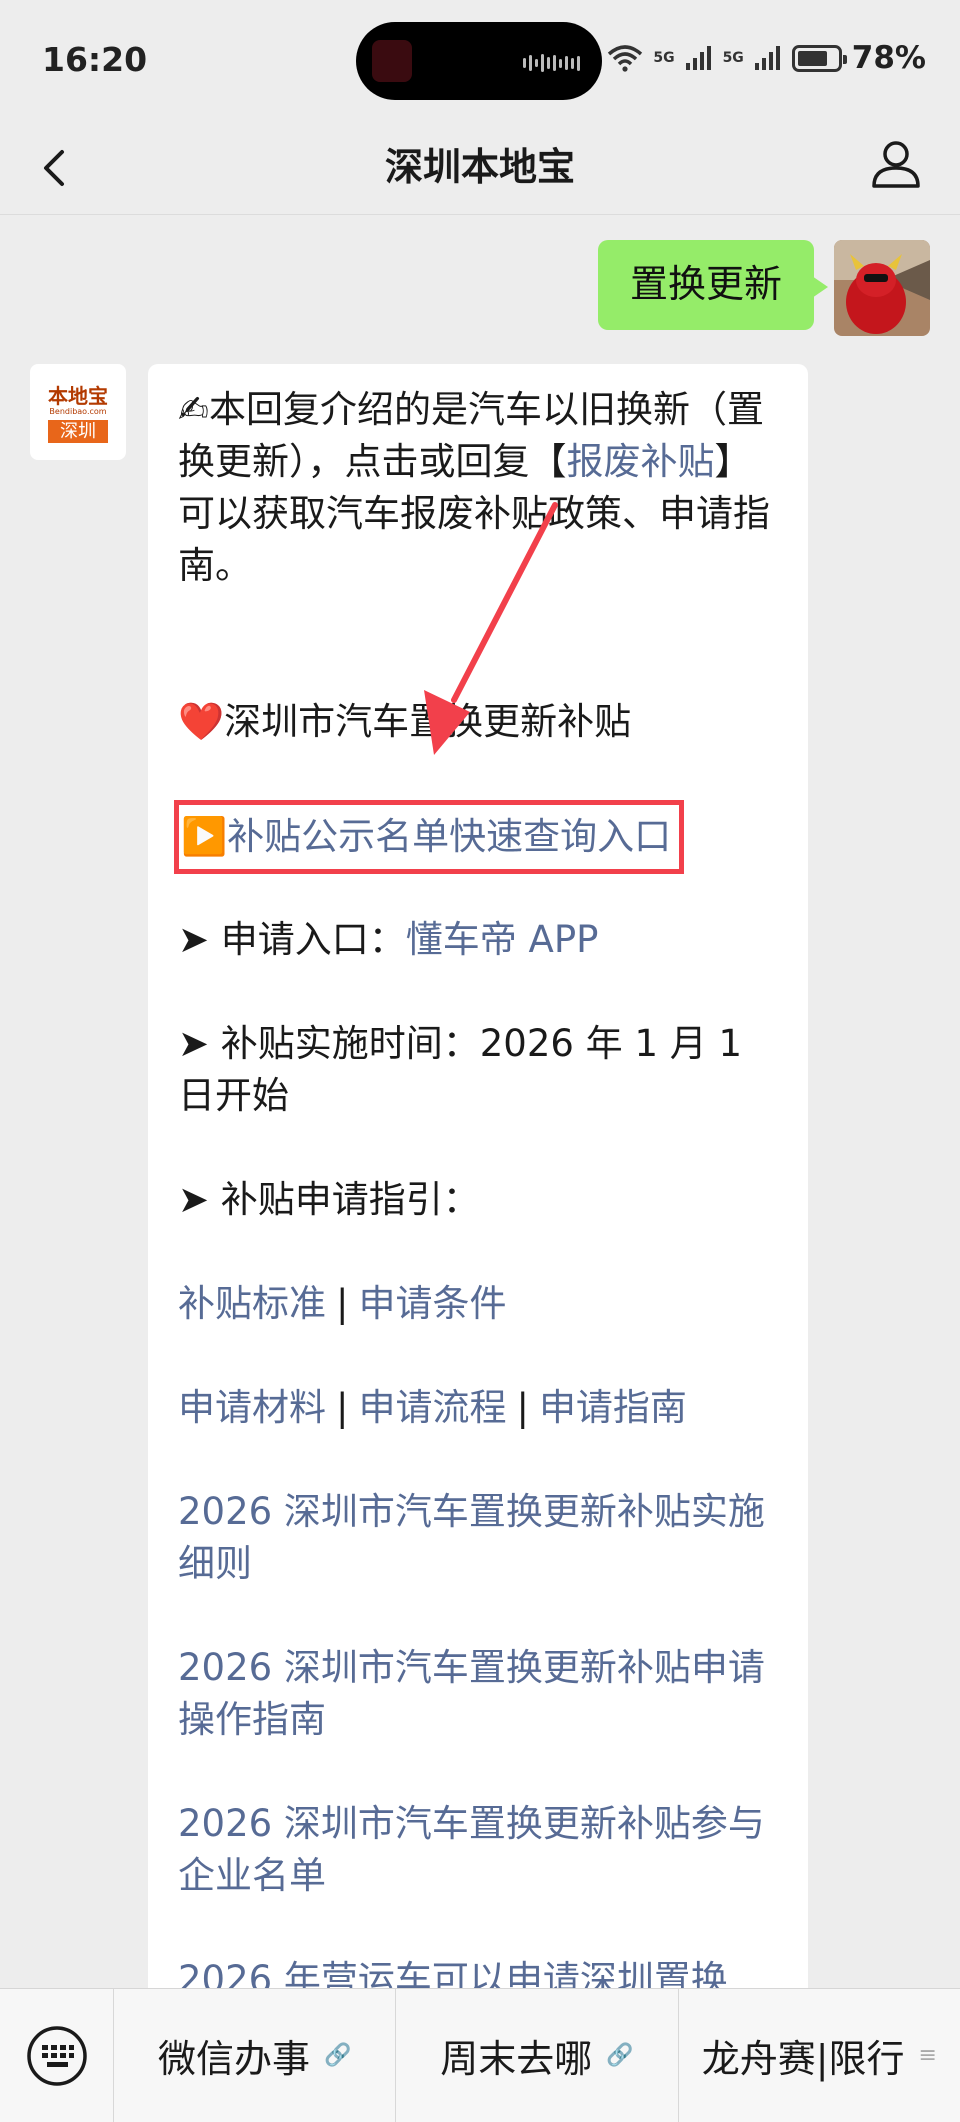 The image size is (960, 2122). What do you see at coordinates (392, 61) in the screenshot?
I see `island-thumbnail` at bounding box center [392, 61].